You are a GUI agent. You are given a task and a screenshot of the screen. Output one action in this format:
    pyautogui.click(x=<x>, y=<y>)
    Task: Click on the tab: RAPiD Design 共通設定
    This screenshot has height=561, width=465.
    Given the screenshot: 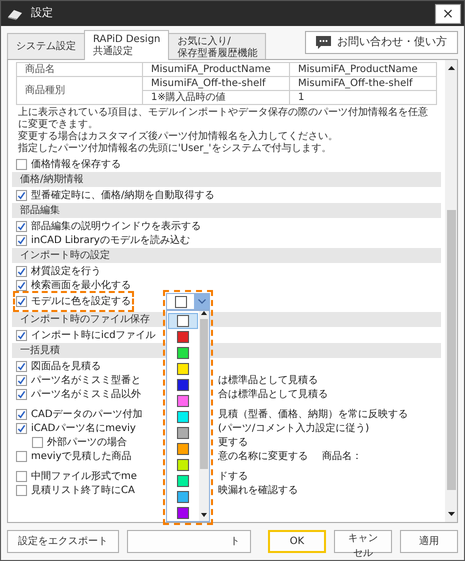 What is the action you would take?
    pyautogui.click(x=127, y=45)
    